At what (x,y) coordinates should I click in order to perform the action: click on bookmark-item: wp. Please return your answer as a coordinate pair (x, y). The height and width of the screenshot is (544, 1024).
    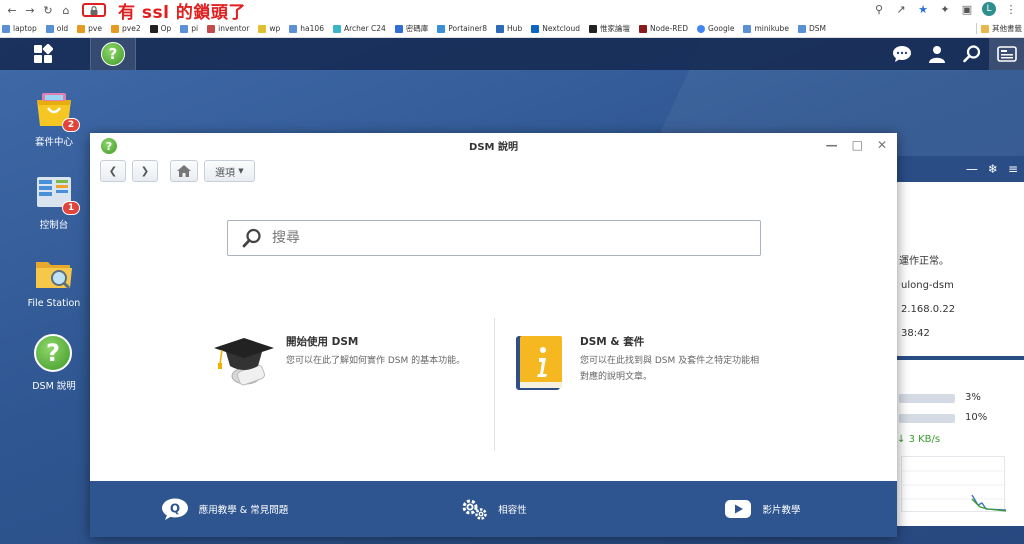
    Looking at the image, I should click on (269, 28).